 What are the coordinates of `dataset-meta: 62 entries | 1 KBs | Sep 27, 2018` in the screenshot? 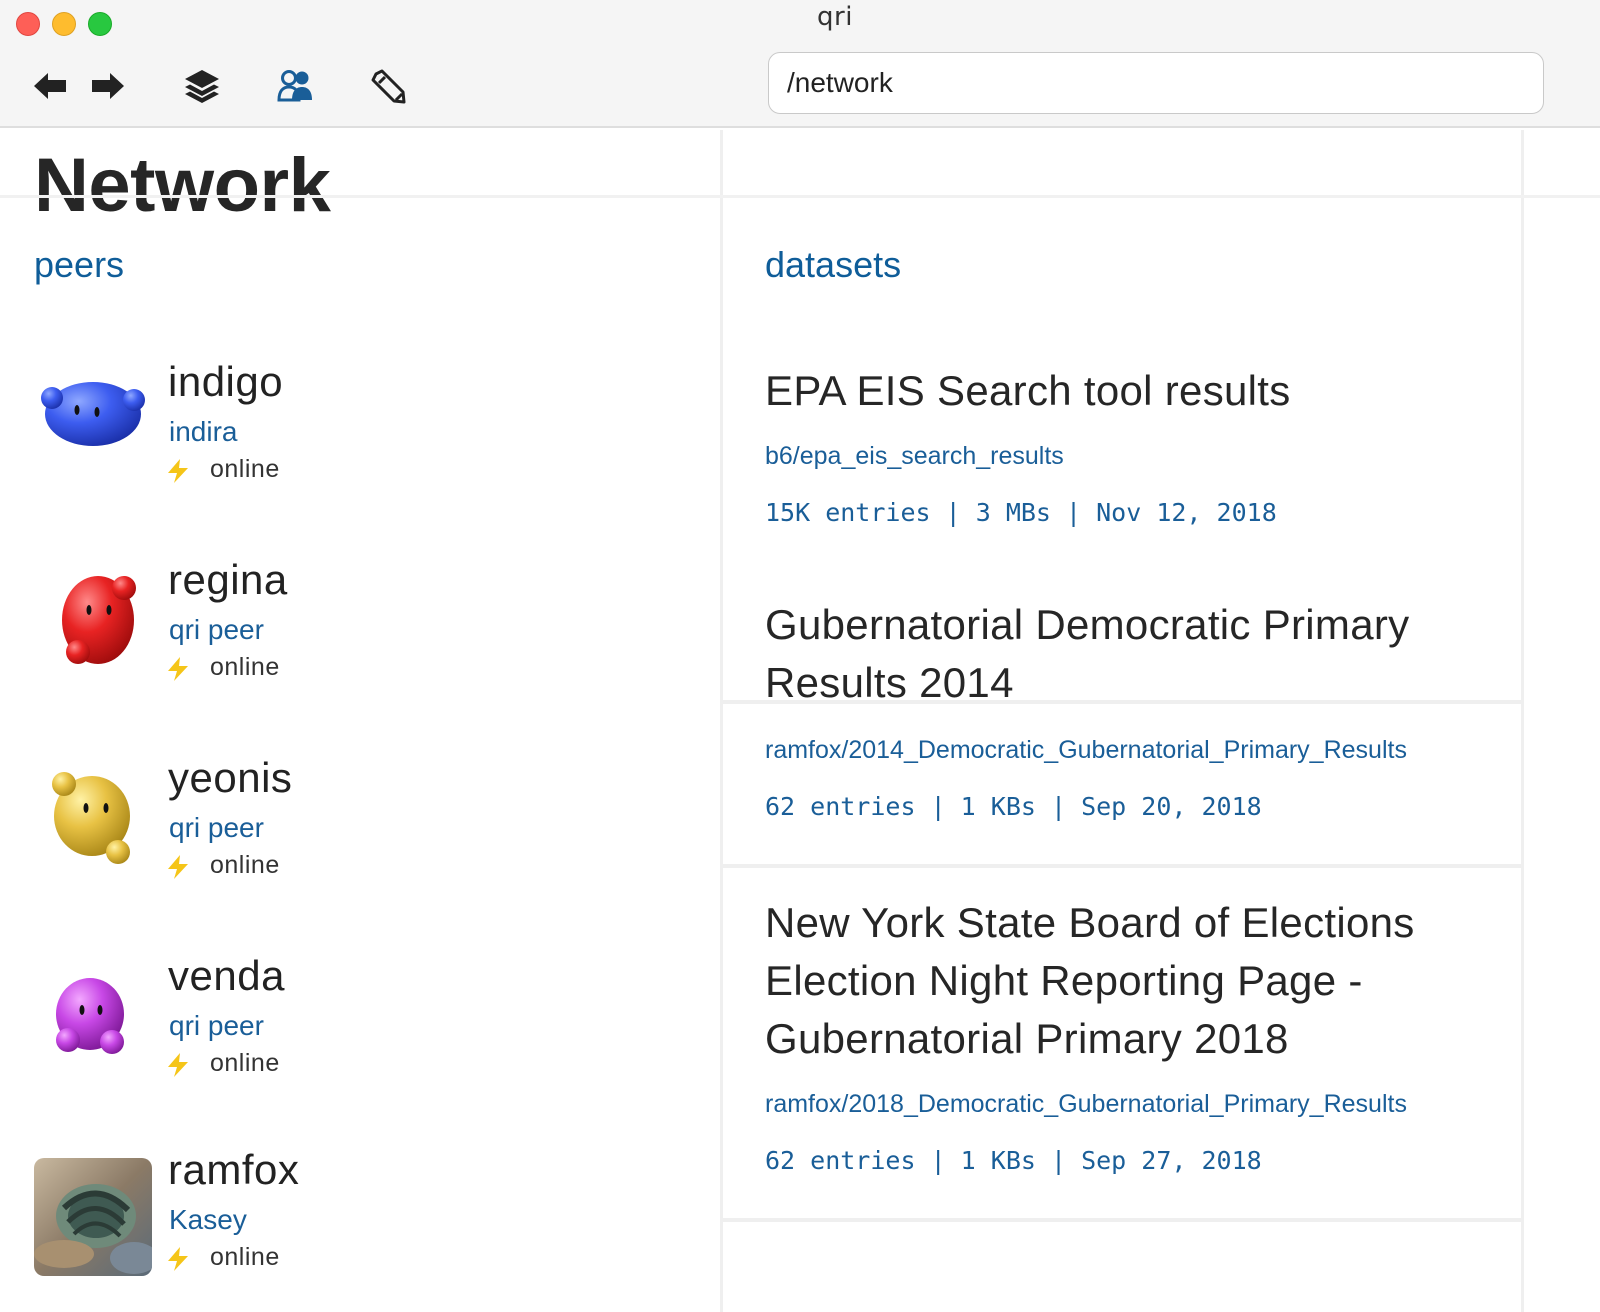 It's located at (1013, 1160).